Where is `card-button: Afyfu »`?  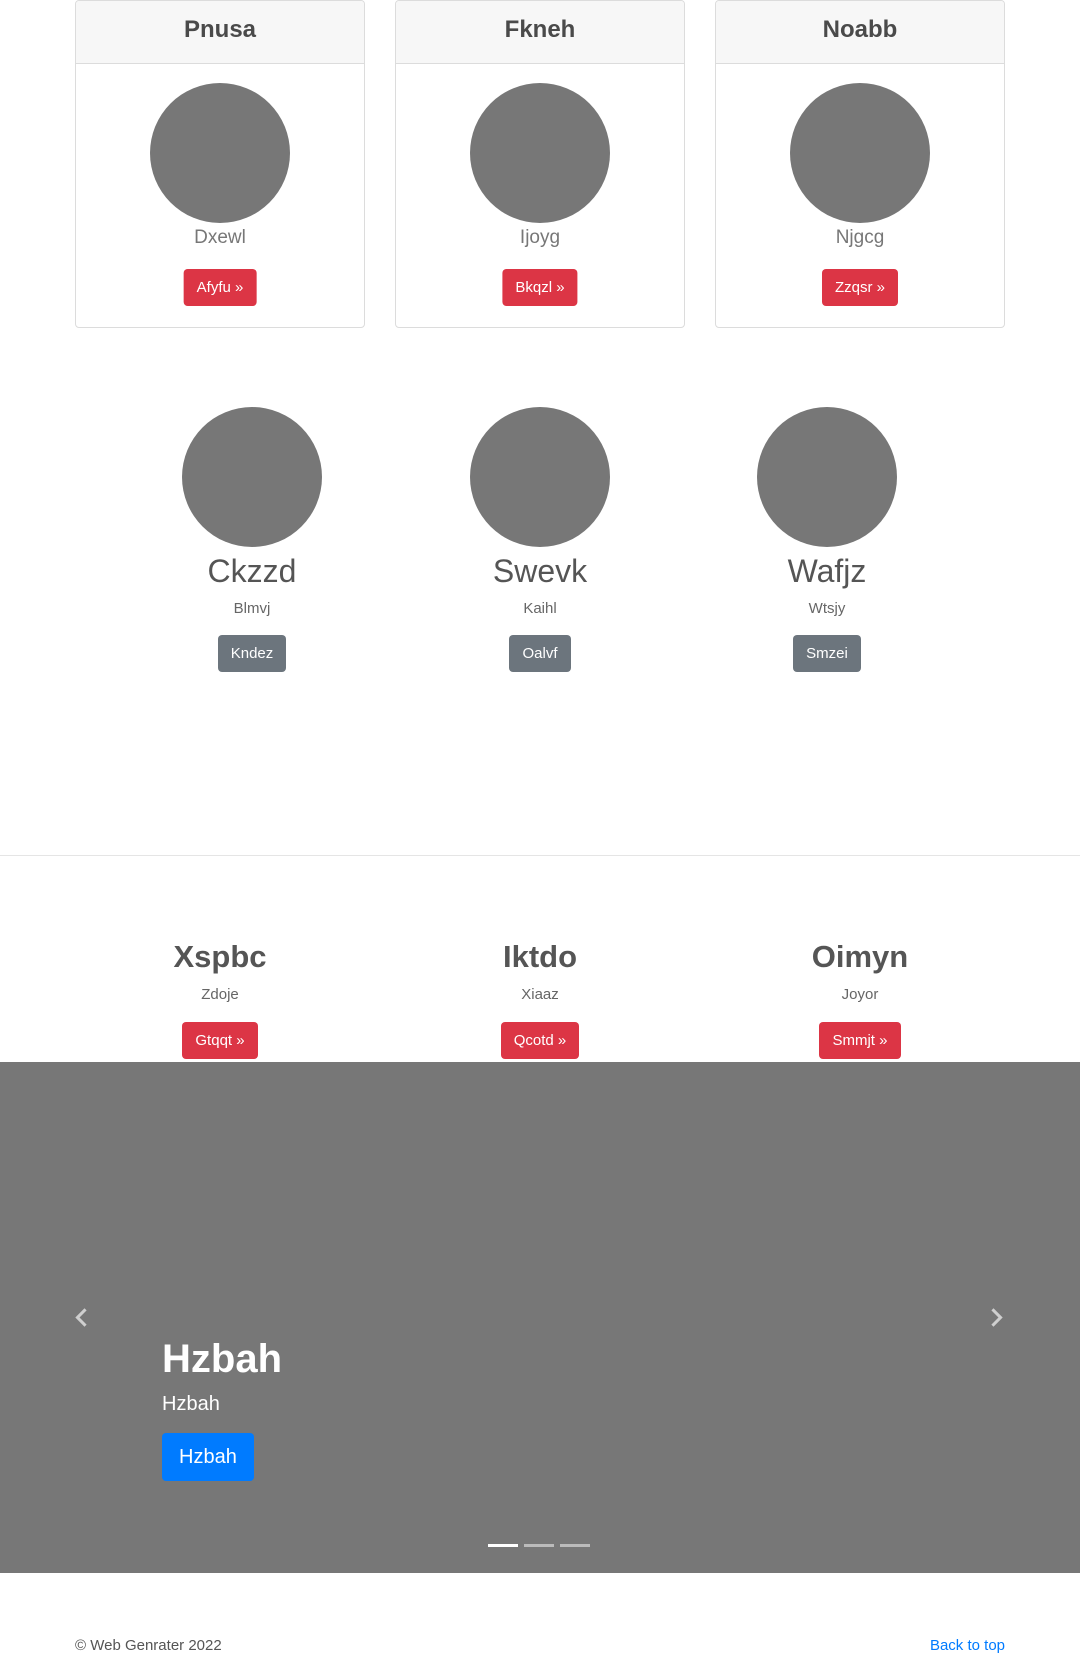
card-button: Afyfu » is located at coordinates (220, 287).